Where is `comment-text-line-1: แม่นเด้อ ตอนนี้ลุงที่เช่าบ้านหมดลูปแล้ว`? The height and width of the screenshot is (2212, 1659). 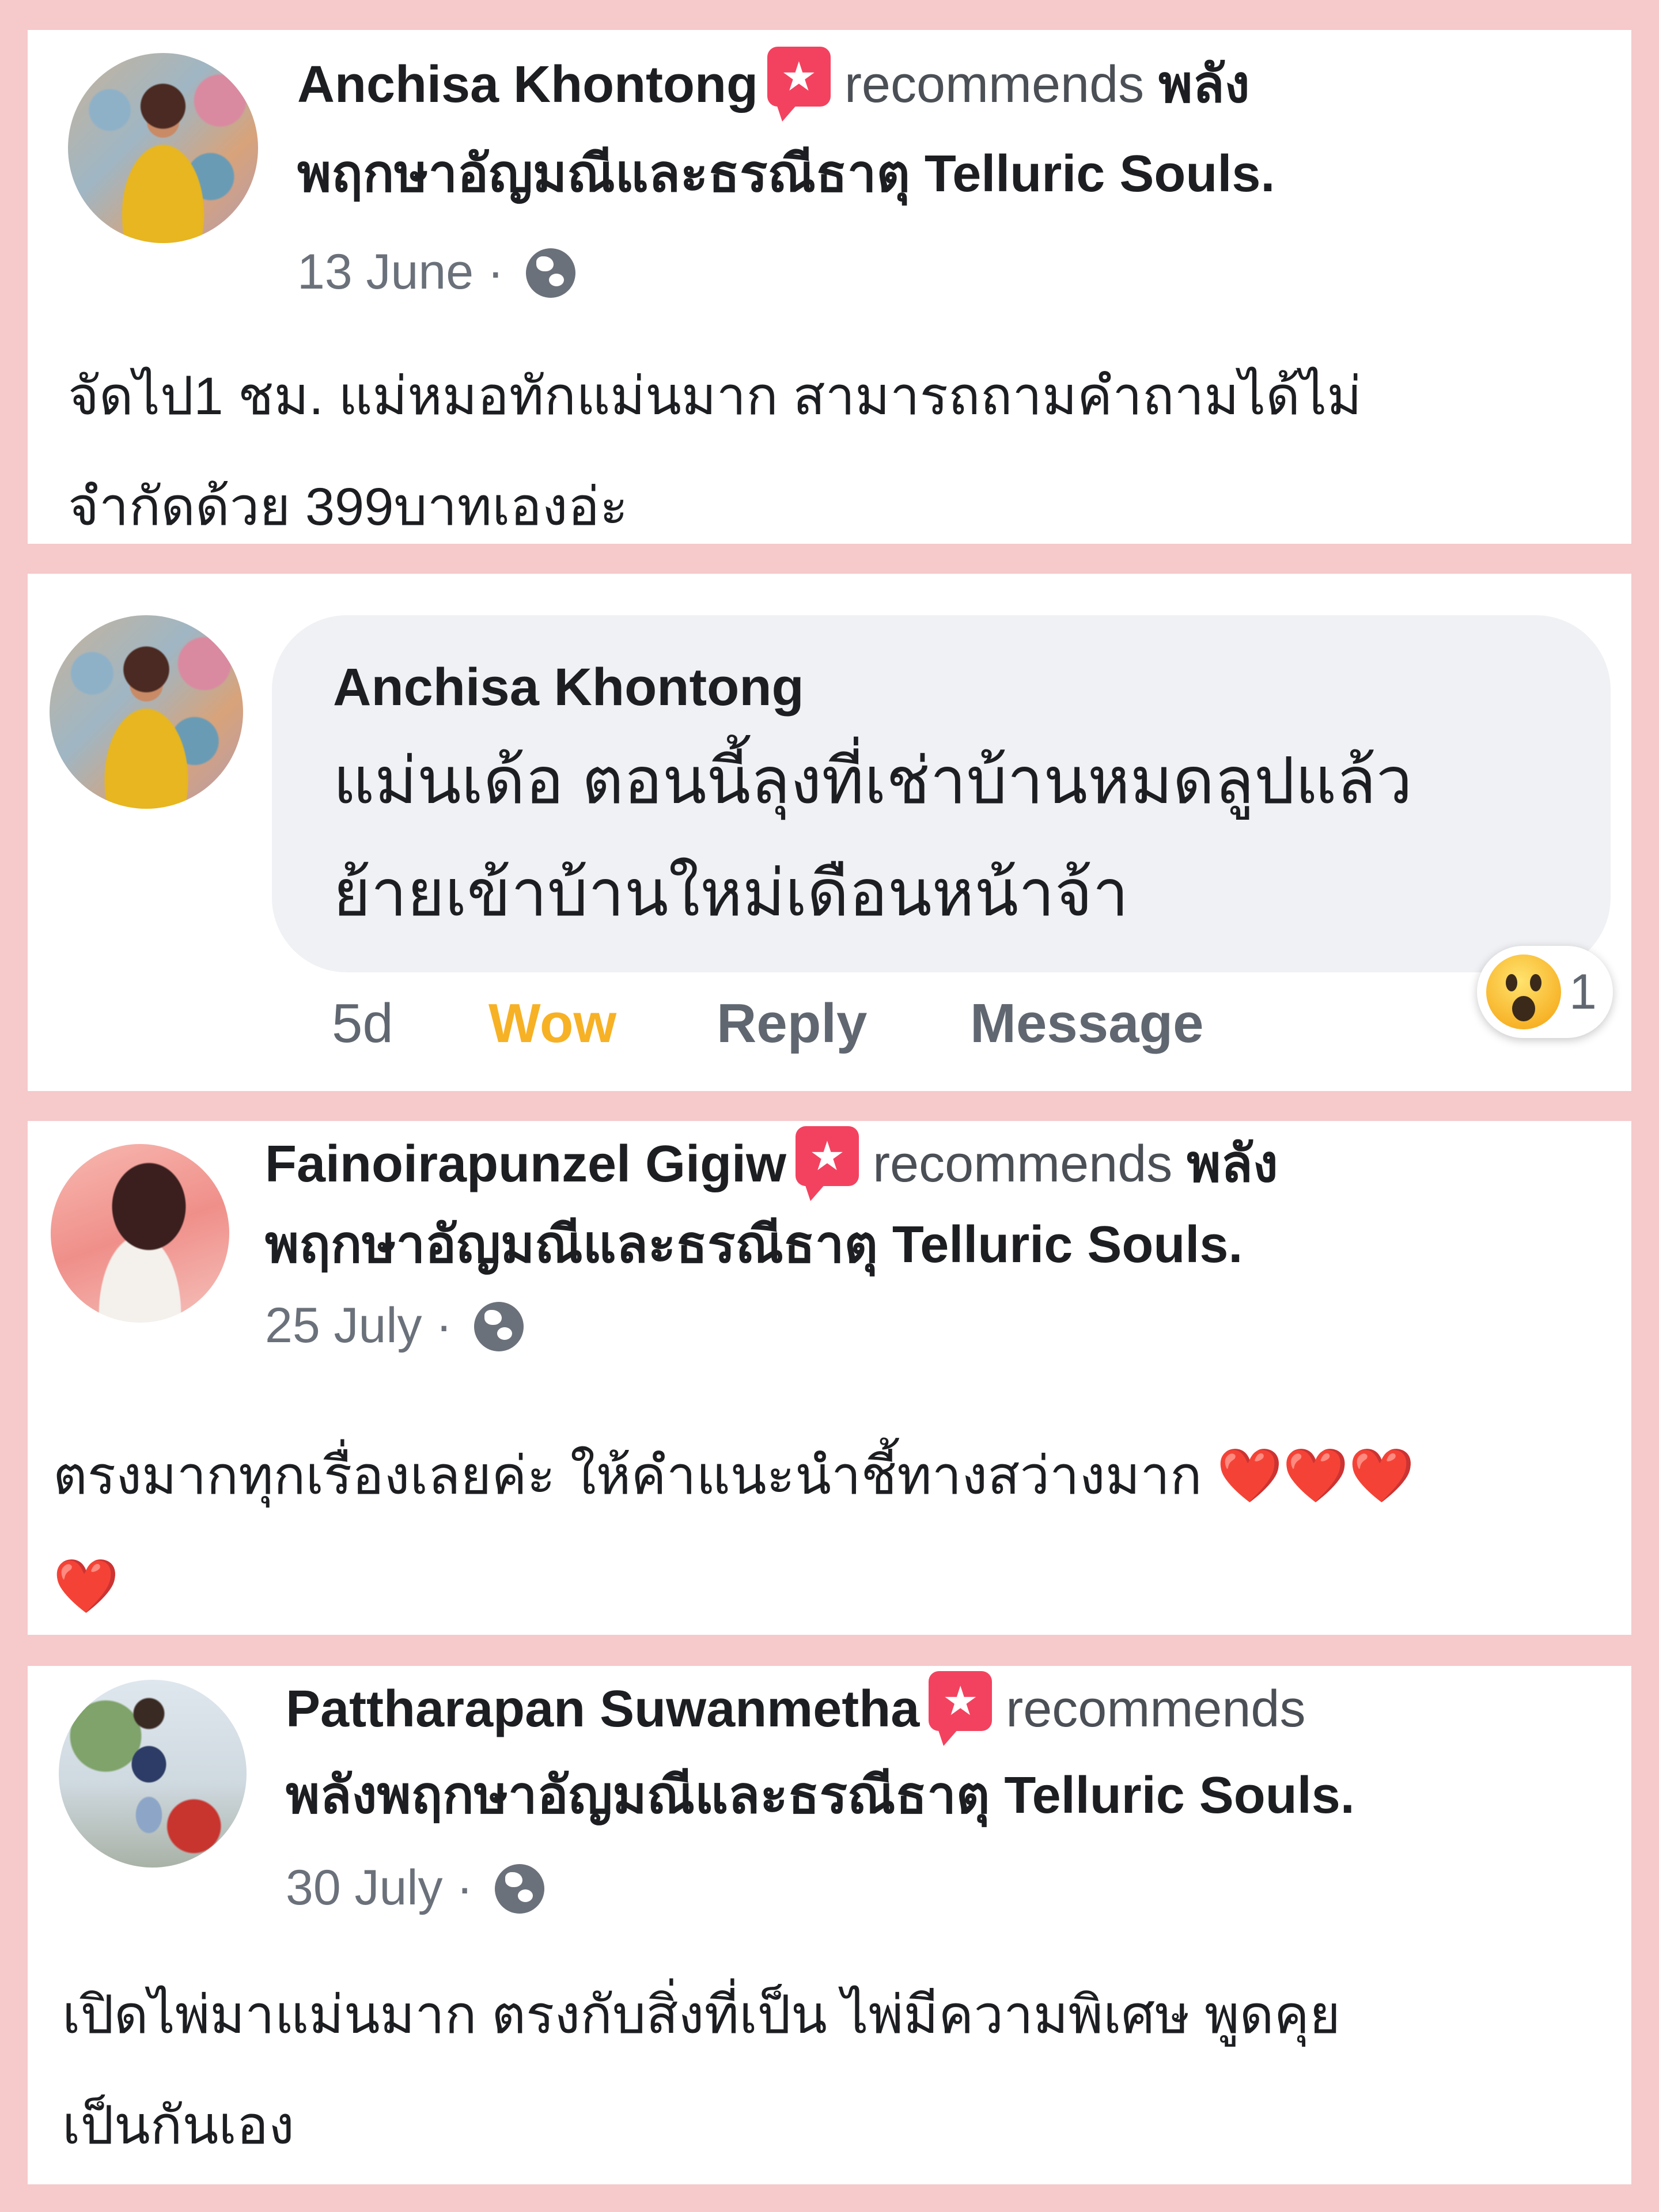
comment-text-line-1: แม่นเด้อ ตอนนี้ลุงที่เช่าบ้านหมดลูปแล้ว is located at coordinates (872, 781).